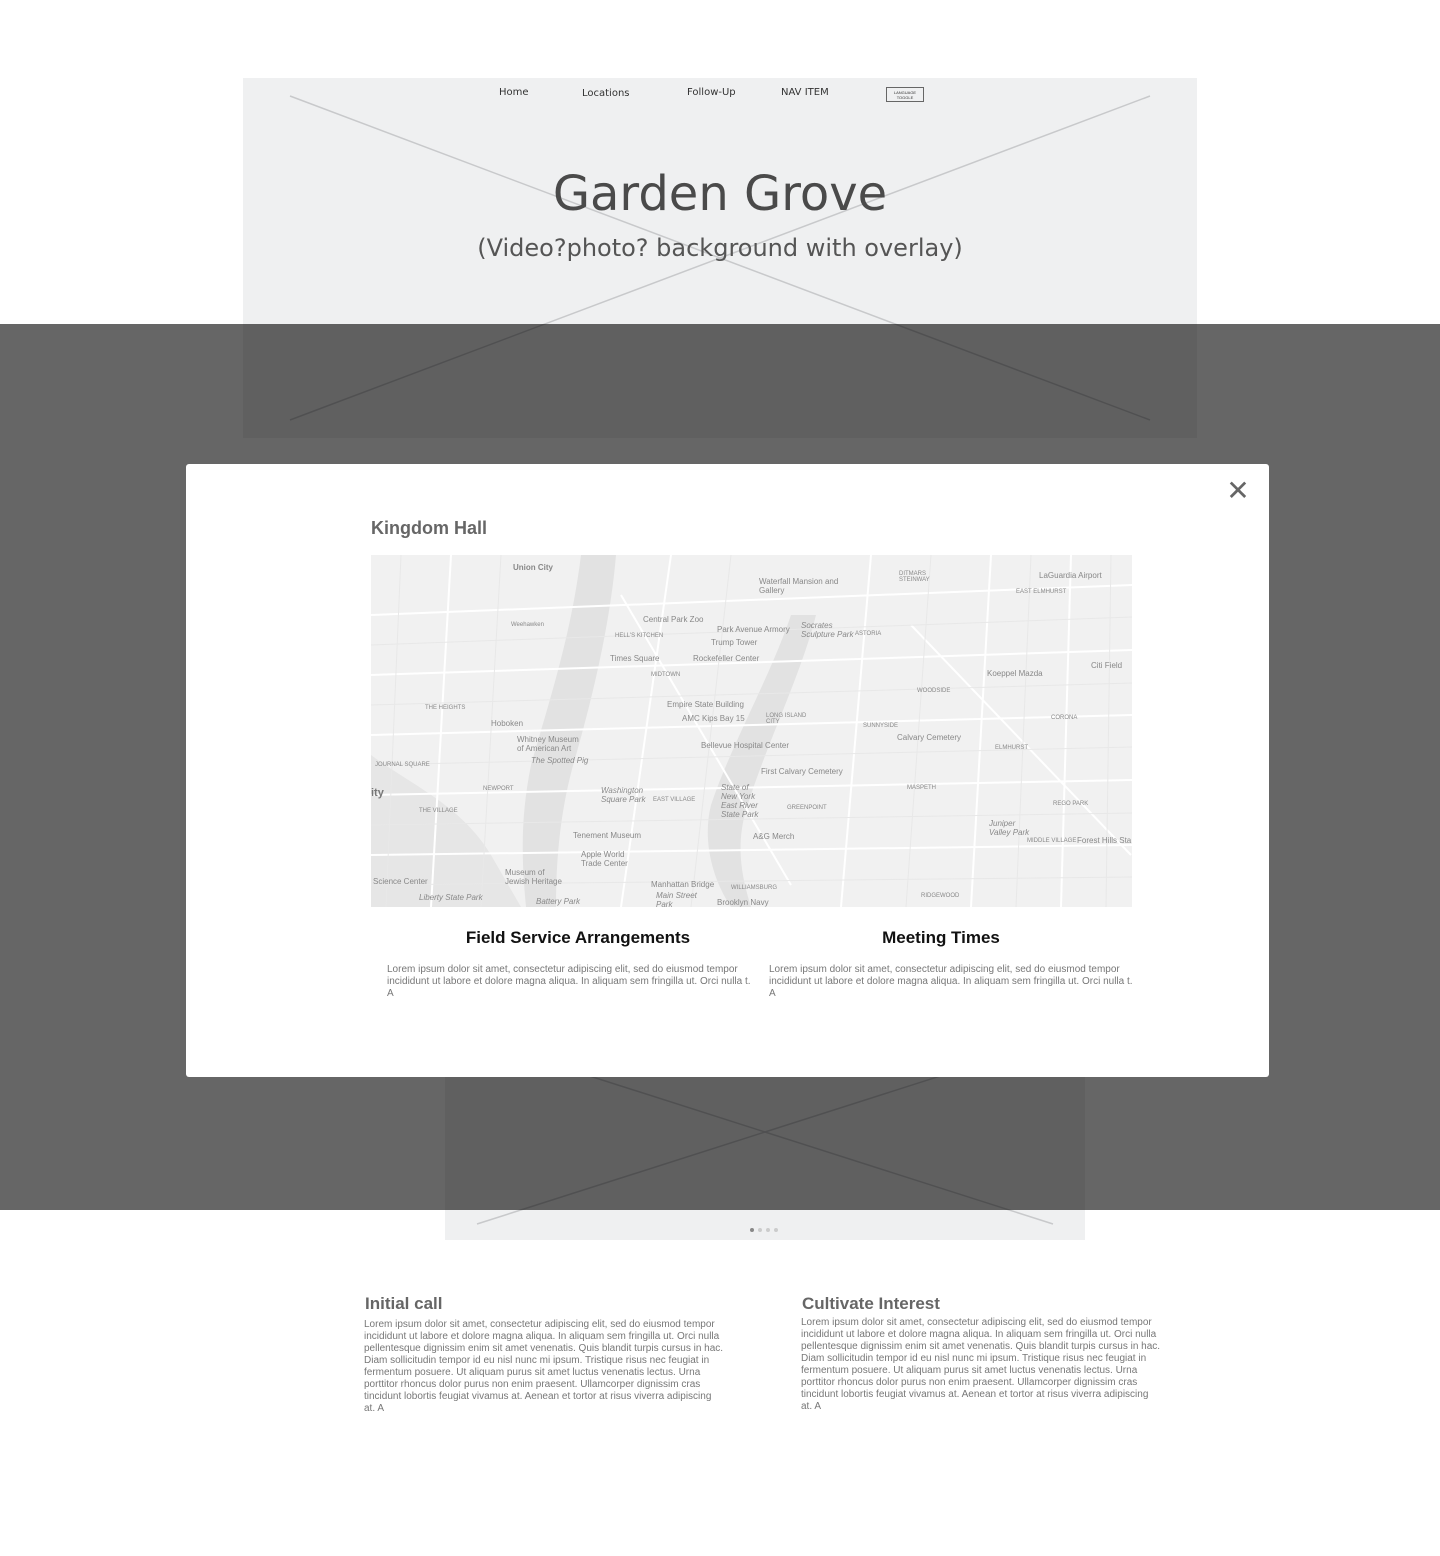  I want to click on map-label: Citi Field, so click(1107, 665).